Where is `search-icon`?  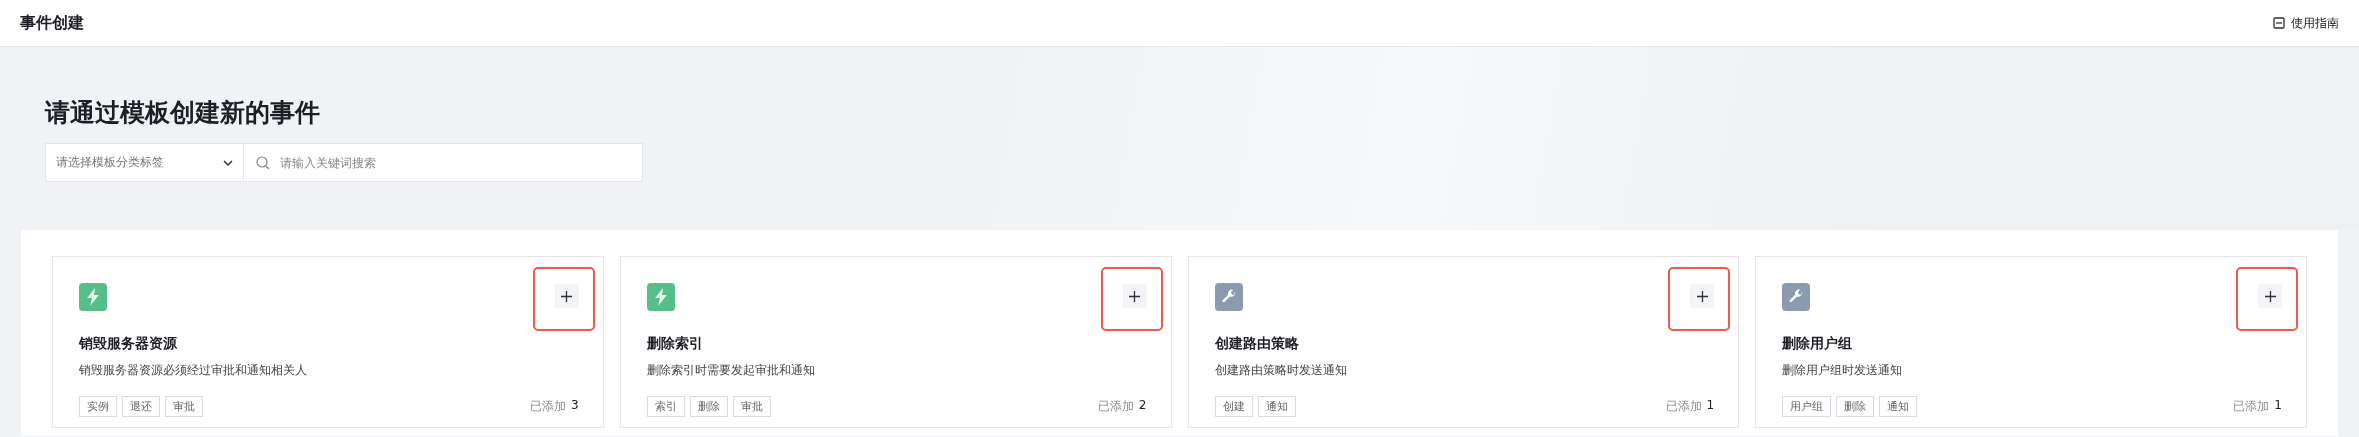 search-icon is located at coordinates (263, 162).